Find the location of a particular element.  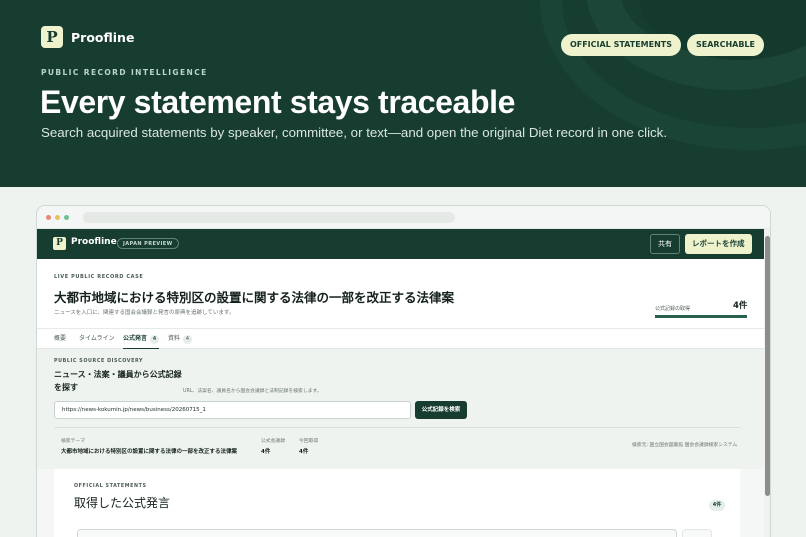

tab-bar: 概要 タイムライン 公式発言 4 資料 4 is located at coordinates (400, 339).